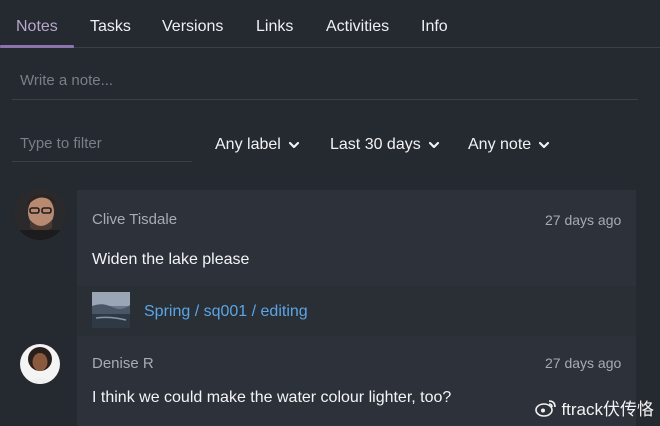 This screenshot has height=426, width=660. I want to click on note-attachment: Spring / sq001 / editing, so click(356, 311).